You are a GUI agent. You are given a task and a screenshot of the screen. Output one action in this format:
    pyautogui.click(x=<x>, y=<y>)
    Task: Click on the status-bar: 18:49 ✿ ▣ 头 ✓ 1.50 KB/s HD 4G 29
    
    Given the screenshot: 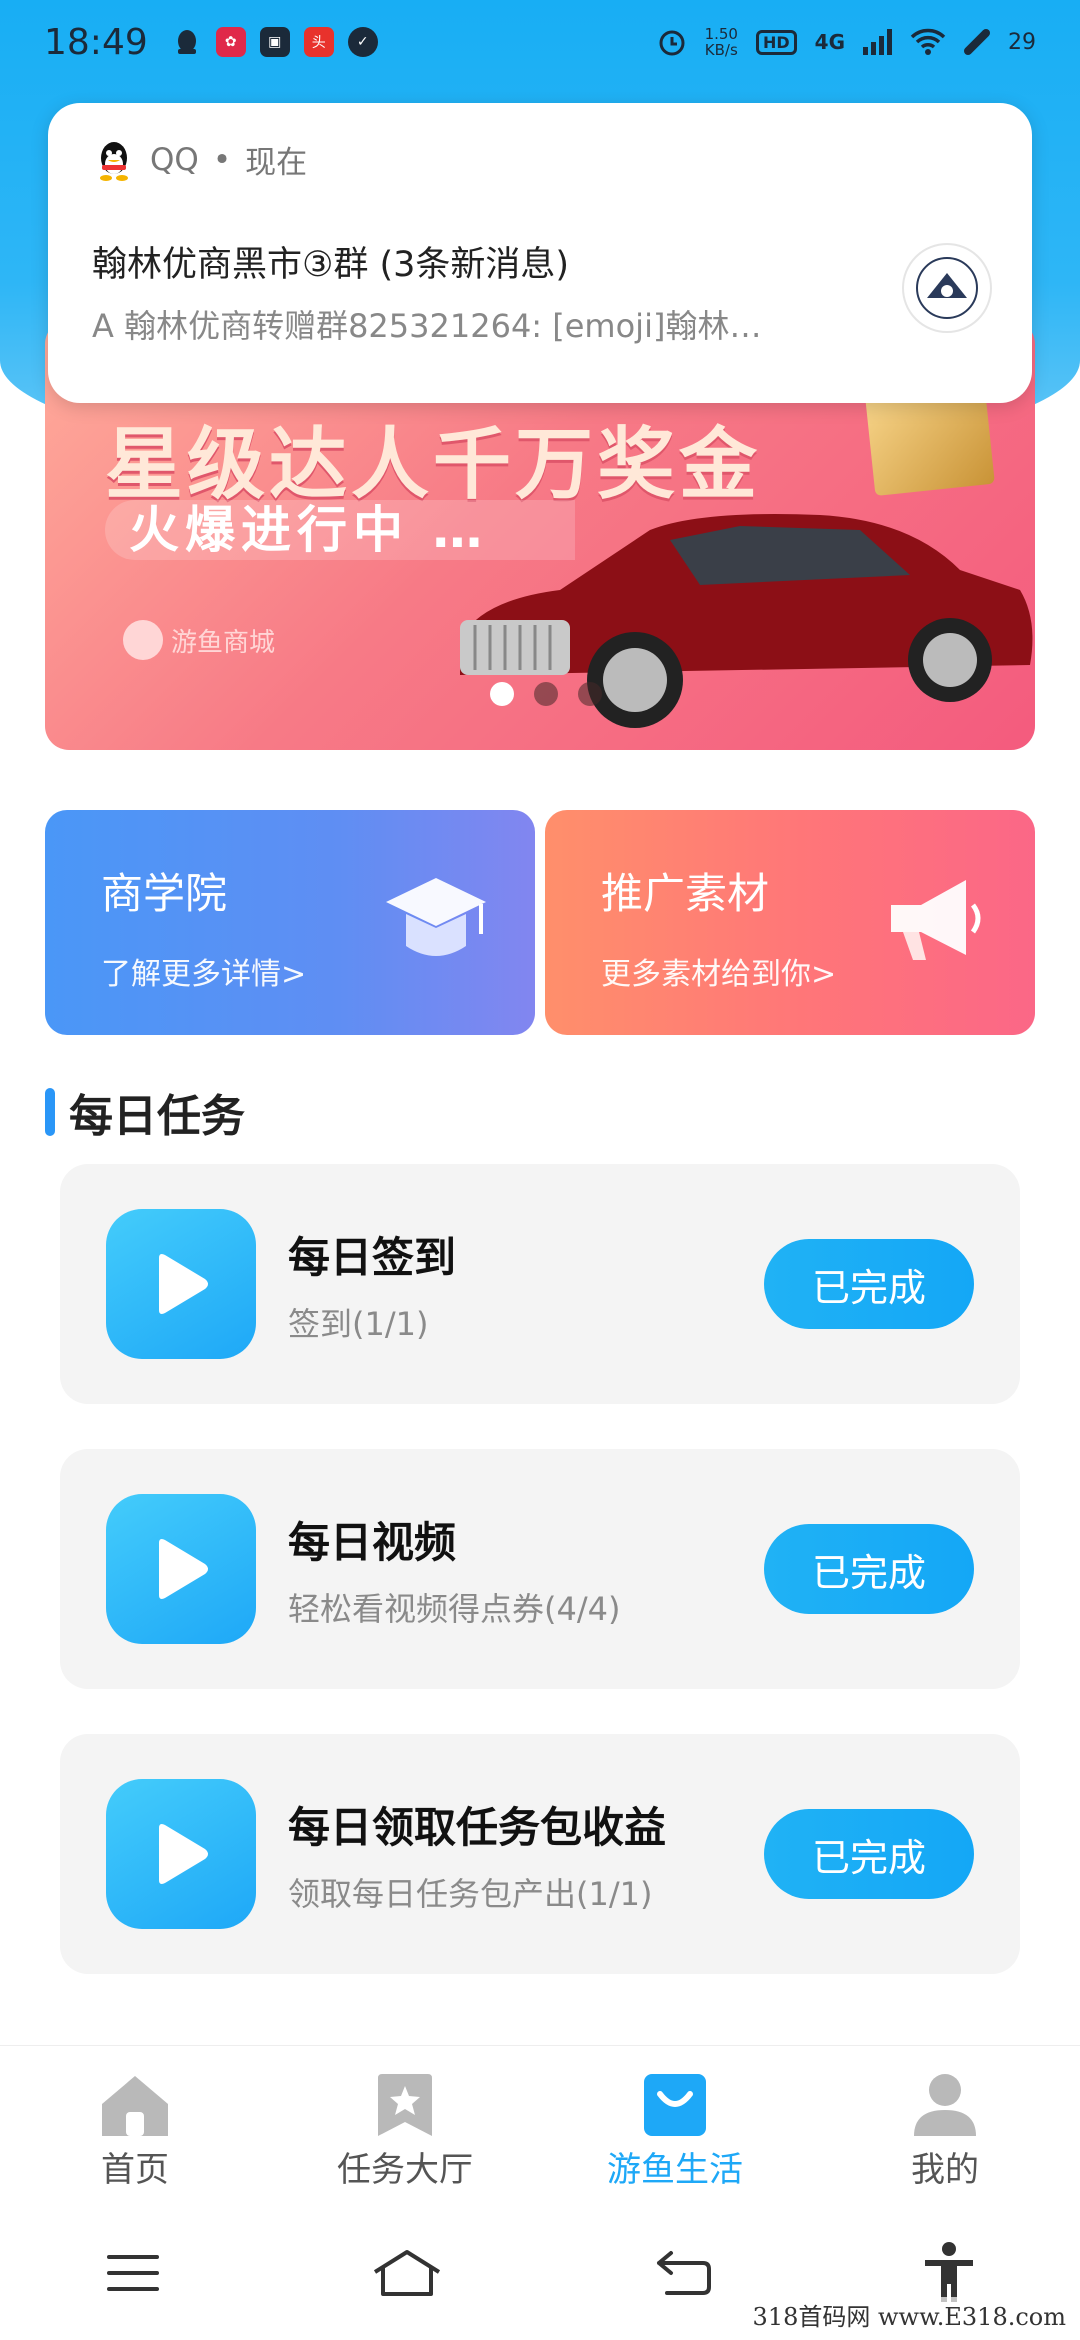 What is the action you would take?
    pyautogui.click(x=540, y=42)
    